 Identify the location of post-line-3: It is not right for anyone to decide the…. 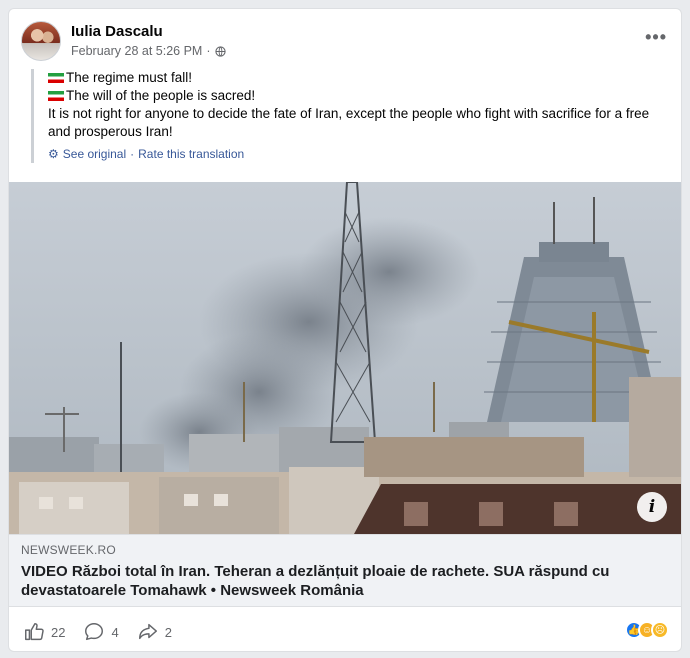
(349, 122).